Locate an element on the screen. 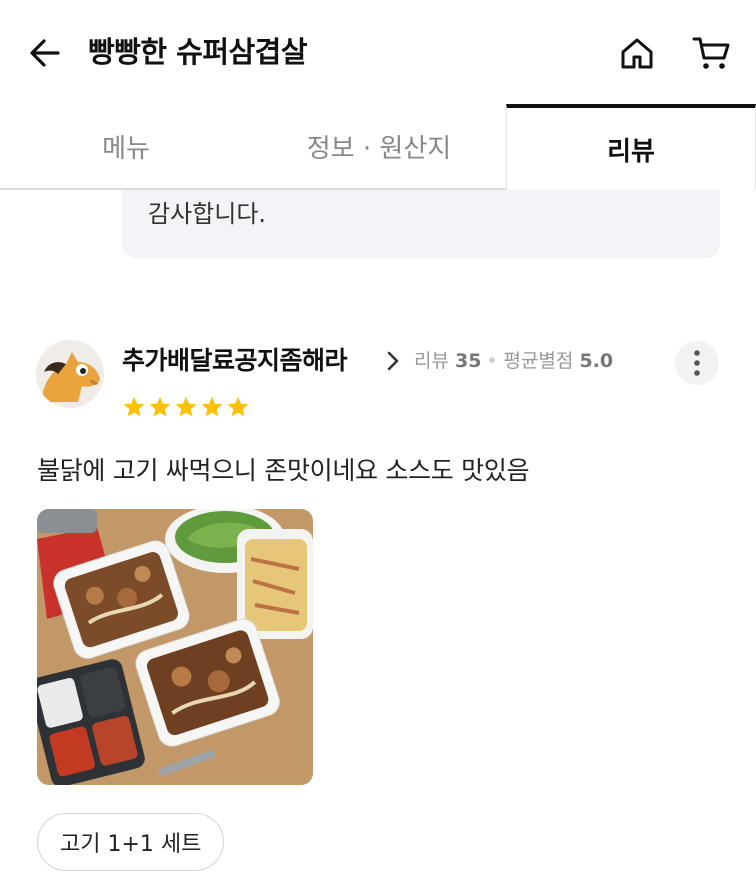 The width and height of the screenshot is (756, 893). home-button is located at coordinates (637, 53).